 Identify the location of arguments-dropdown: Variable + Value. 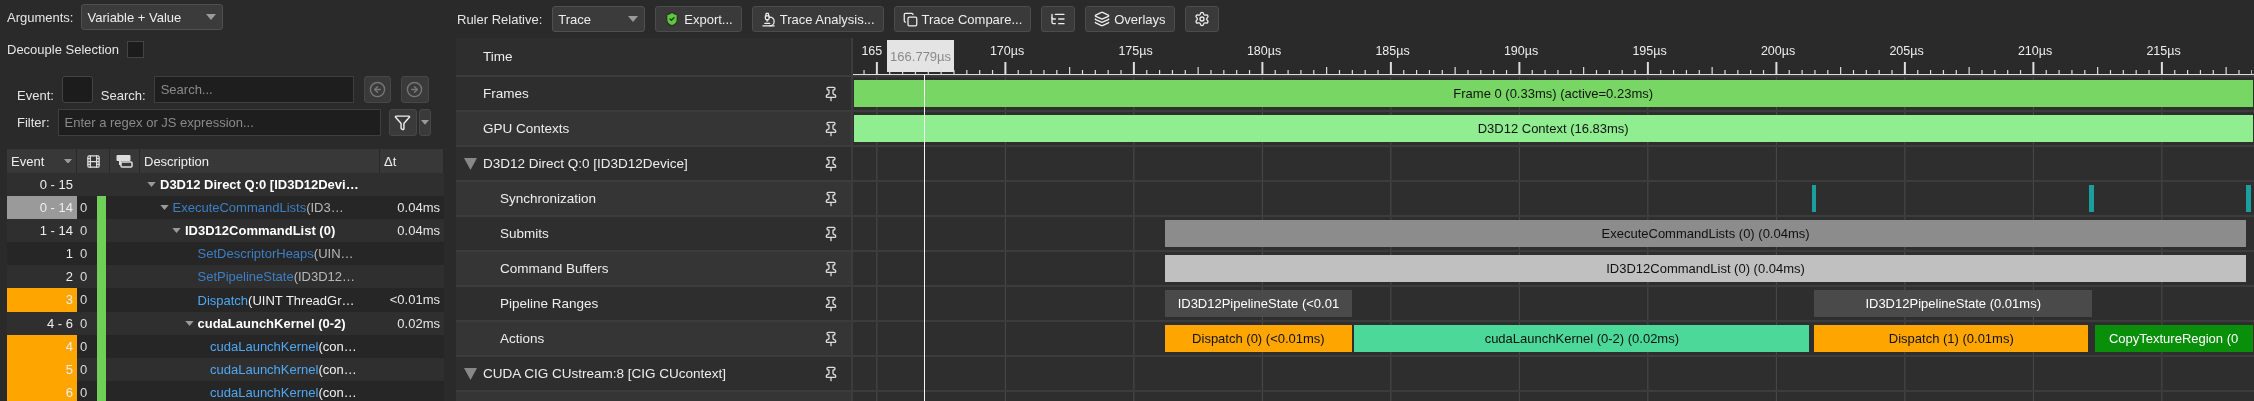
(152, 17).